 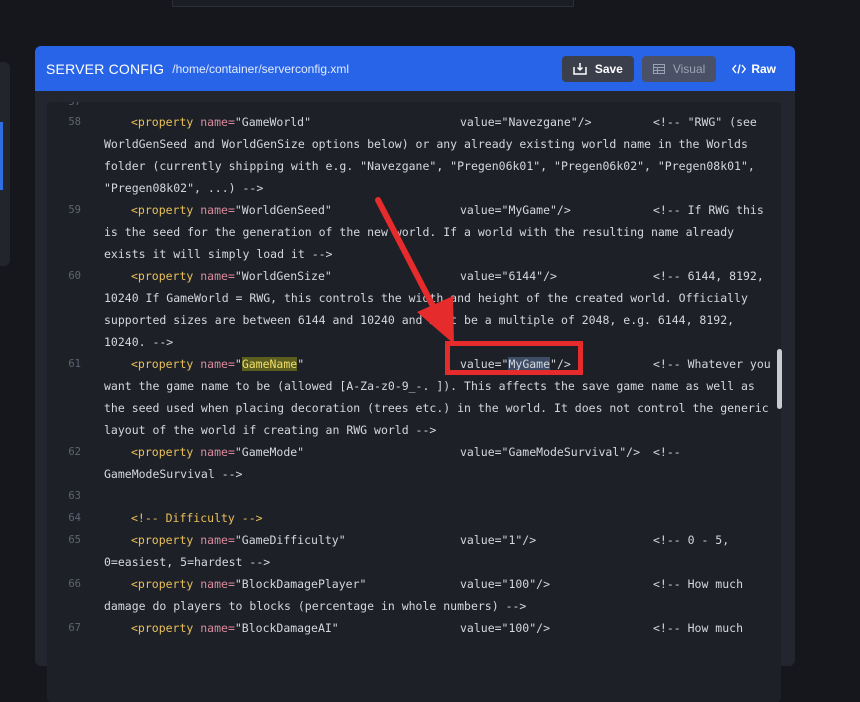 I want to click on annotation-highlight-box, so click(x=514, y=358).